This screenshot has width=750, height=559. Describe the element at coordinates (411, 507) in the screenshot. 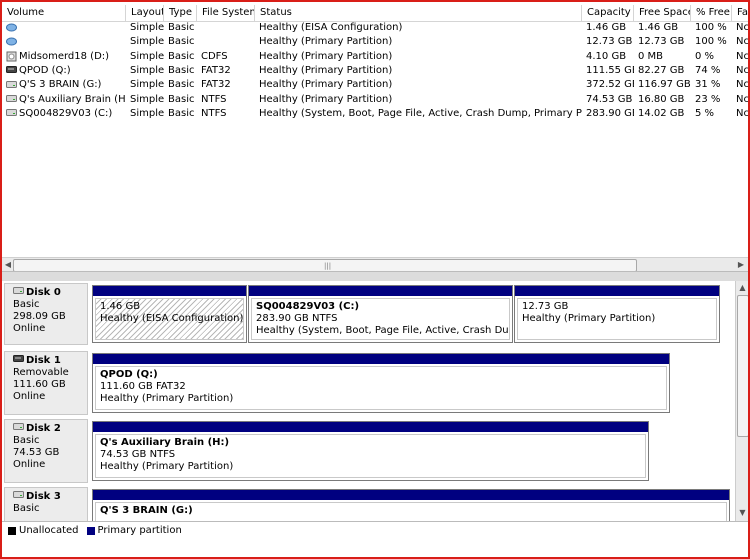

I see `partition-block: Q'S 3 BRAIN (G:)` at that location.